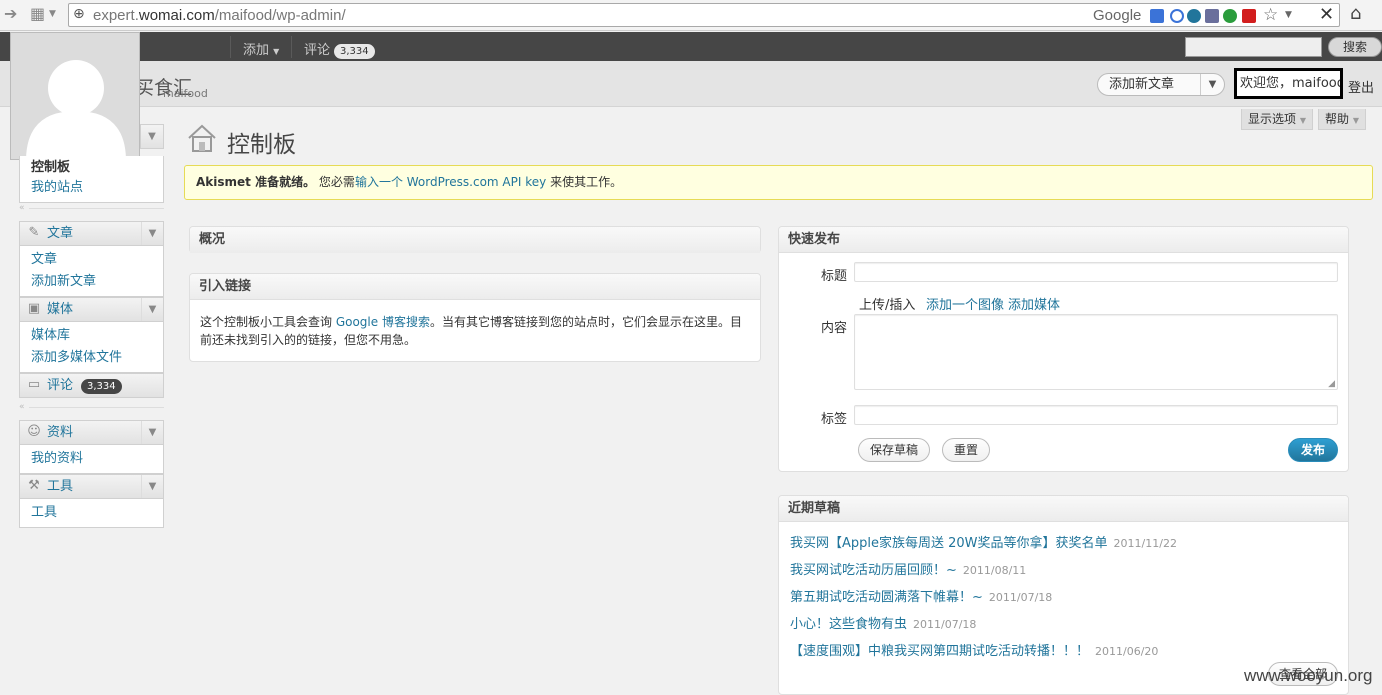  I want to click on menu-profile-label: 资料, so click(60, 432).